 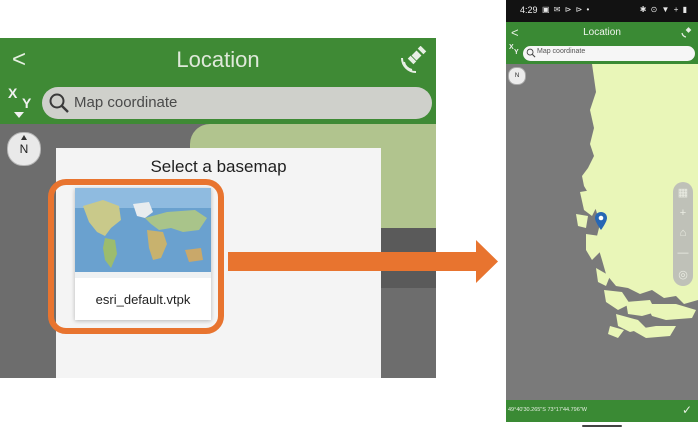 I want to click on map-toolbar: ▦ + ⌂ — ◎, so click(x=683, y=234).